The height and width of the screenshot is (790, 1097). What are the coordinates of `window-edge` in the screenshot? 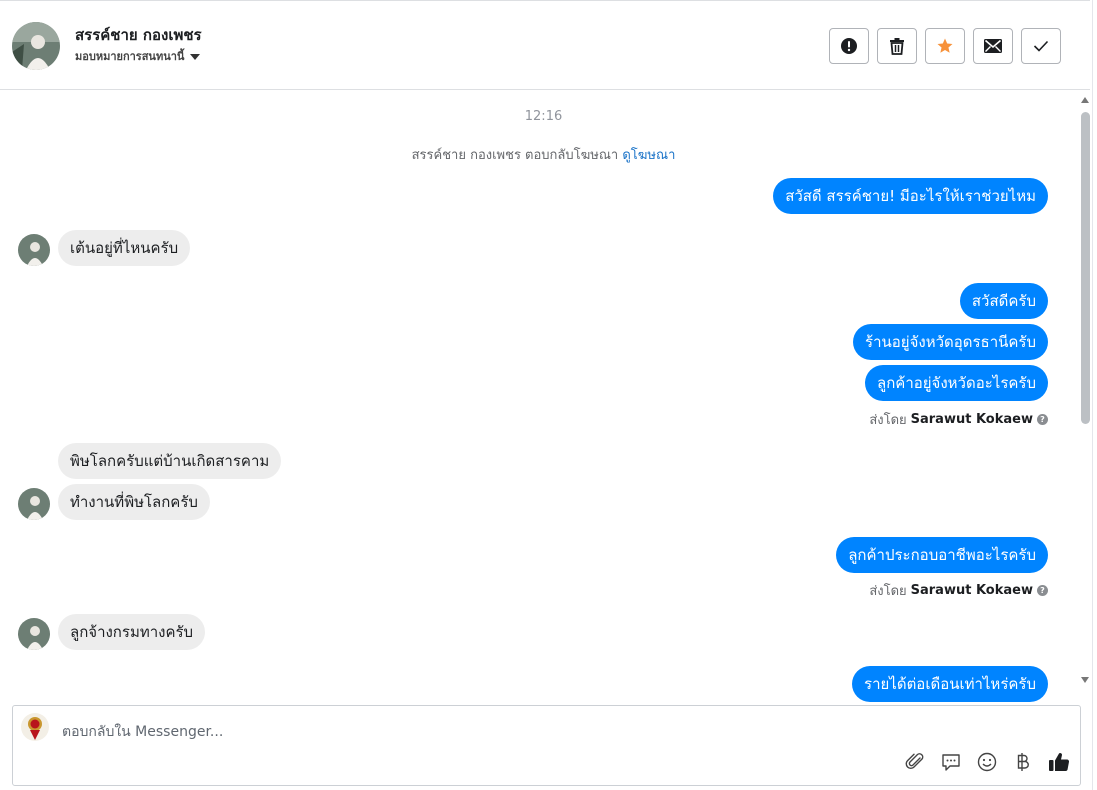 It's located at (1094, 395).